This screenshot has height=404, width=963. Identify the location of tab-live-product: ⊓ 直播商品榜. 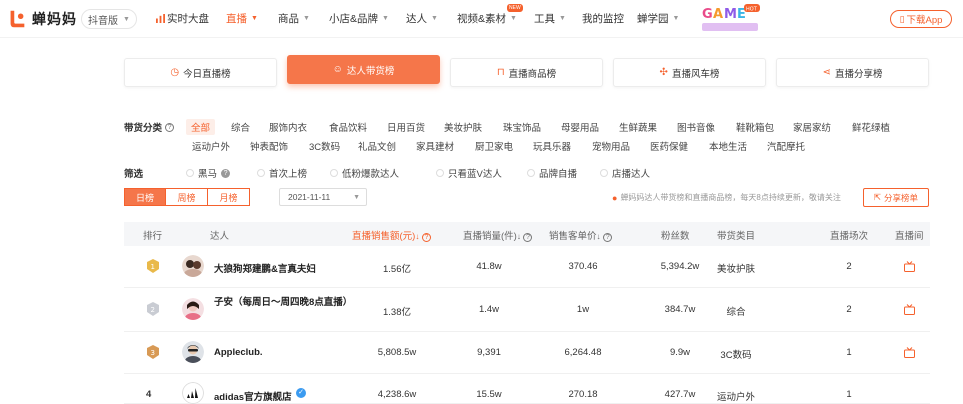
(526, 72).